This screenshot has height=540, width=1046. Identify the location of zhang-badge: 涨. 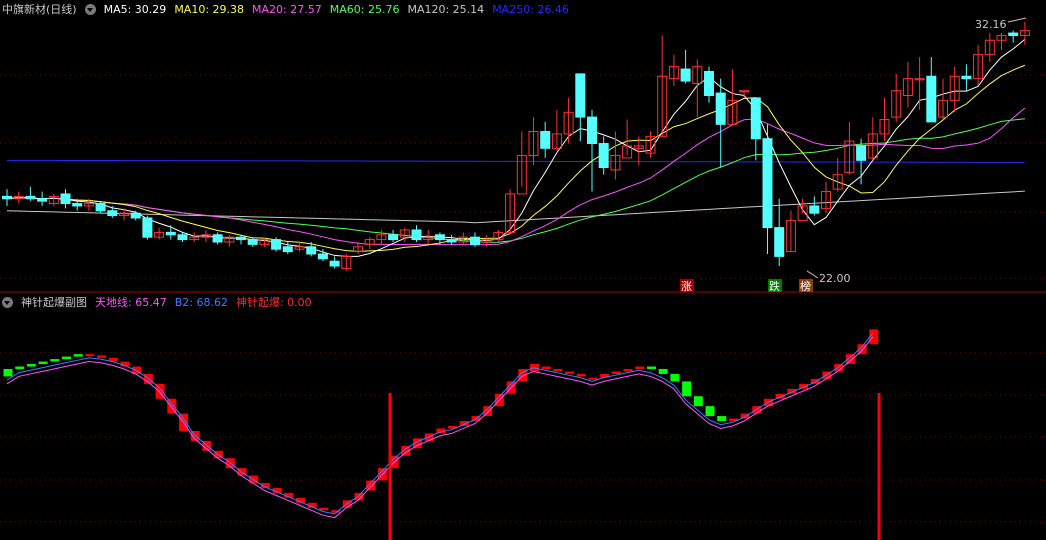
(687, 286).